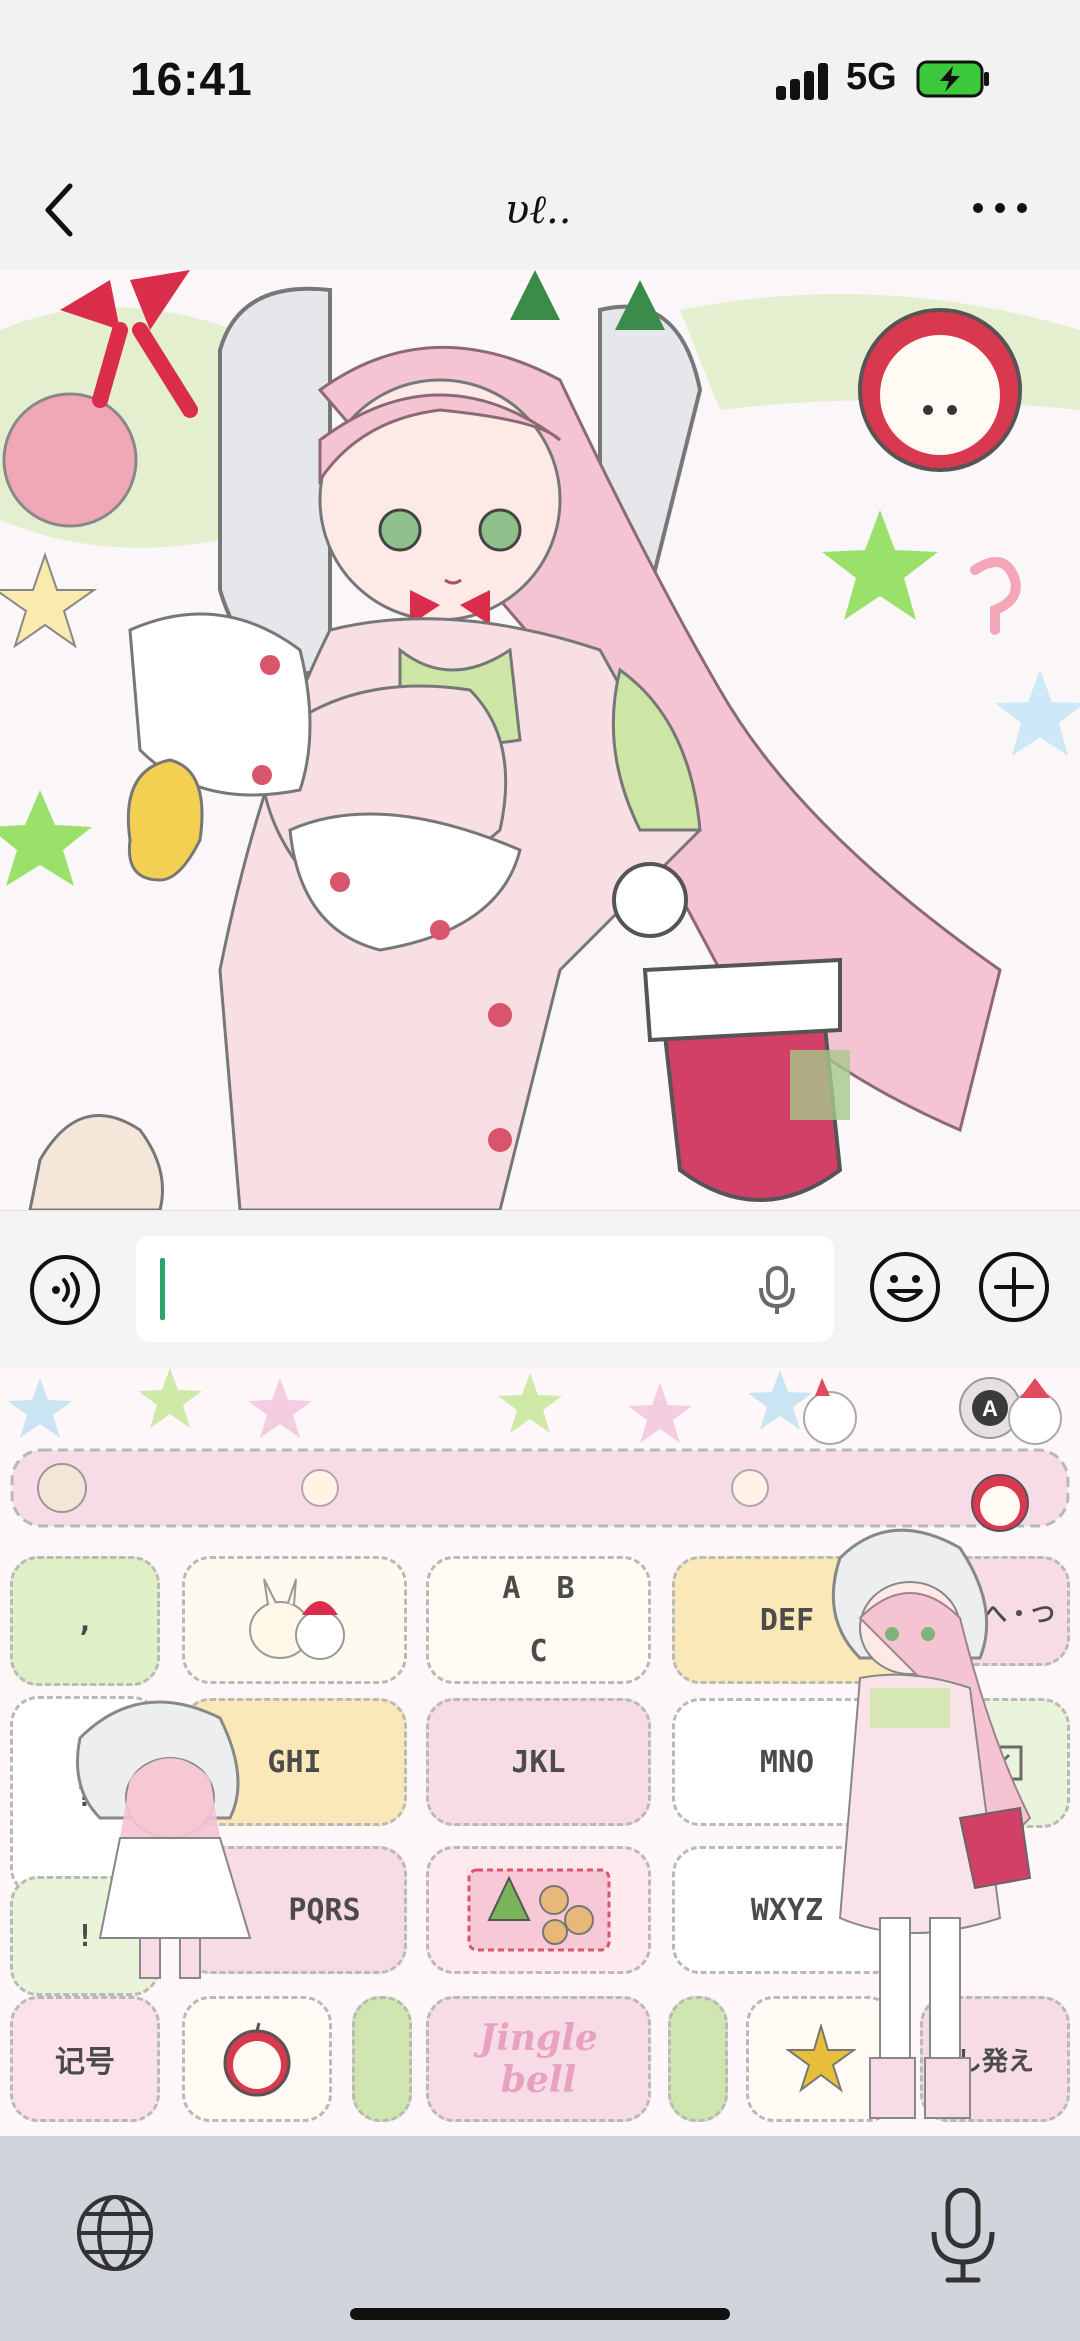 The height and width of the screenshot is (2341, 1080). Describe the element at coordinates (963, 2236) in the screenshot. I see `dictation-microphone-icon` at that location.